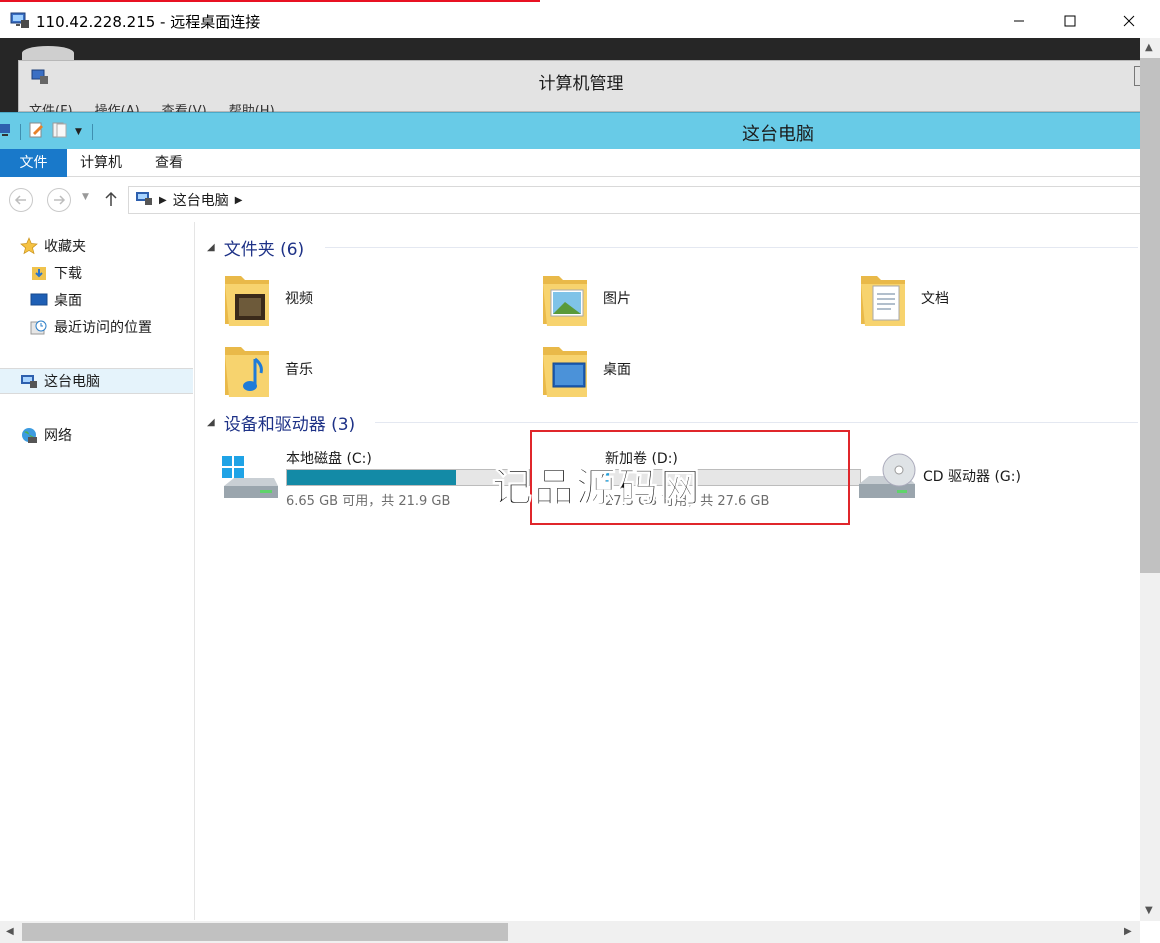  Describe the element at coordinates (1149, 910) in the screenshot. I see `scroll-down-icon: ▼` at that location.